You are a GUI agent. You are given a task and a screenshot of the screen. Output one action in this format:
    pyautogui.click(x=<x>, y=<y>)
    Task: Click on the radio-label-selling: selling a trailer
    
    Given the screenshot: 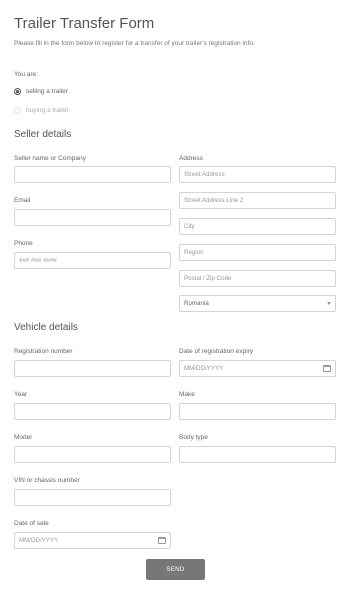 What is the action you would take?
    pyautogui.click(x=47, y=91)
    